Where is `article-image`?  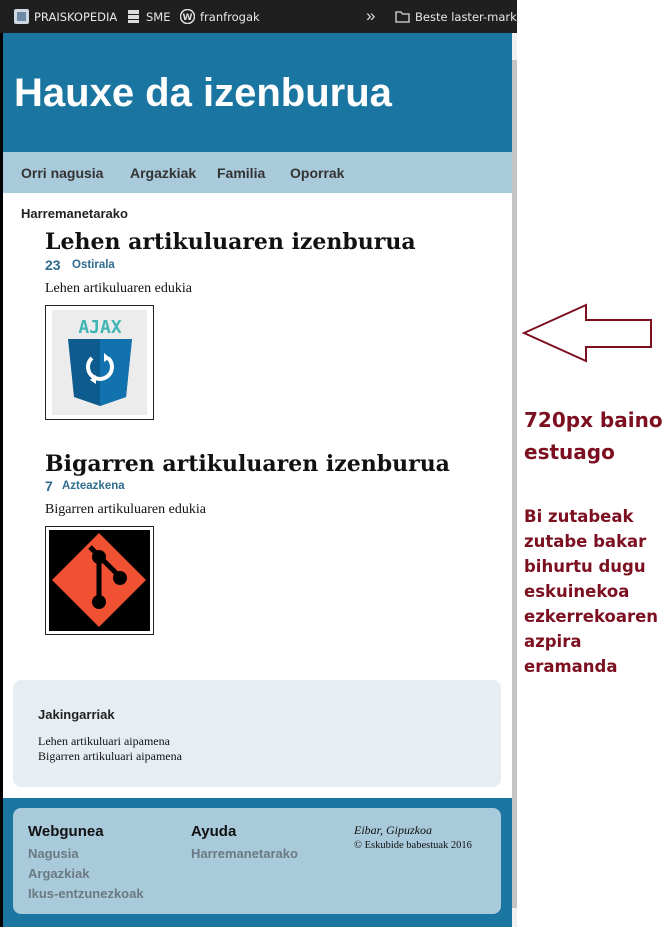 article-image is located at coordinates (99, 580).